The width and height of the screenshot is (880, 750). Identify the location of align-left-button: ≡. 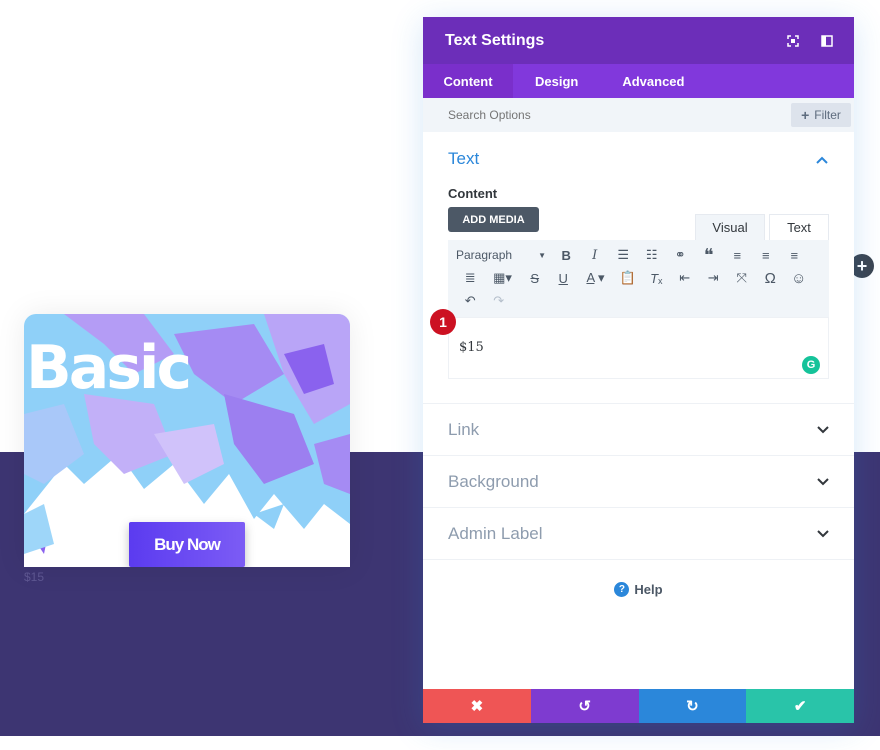
(737, 255).